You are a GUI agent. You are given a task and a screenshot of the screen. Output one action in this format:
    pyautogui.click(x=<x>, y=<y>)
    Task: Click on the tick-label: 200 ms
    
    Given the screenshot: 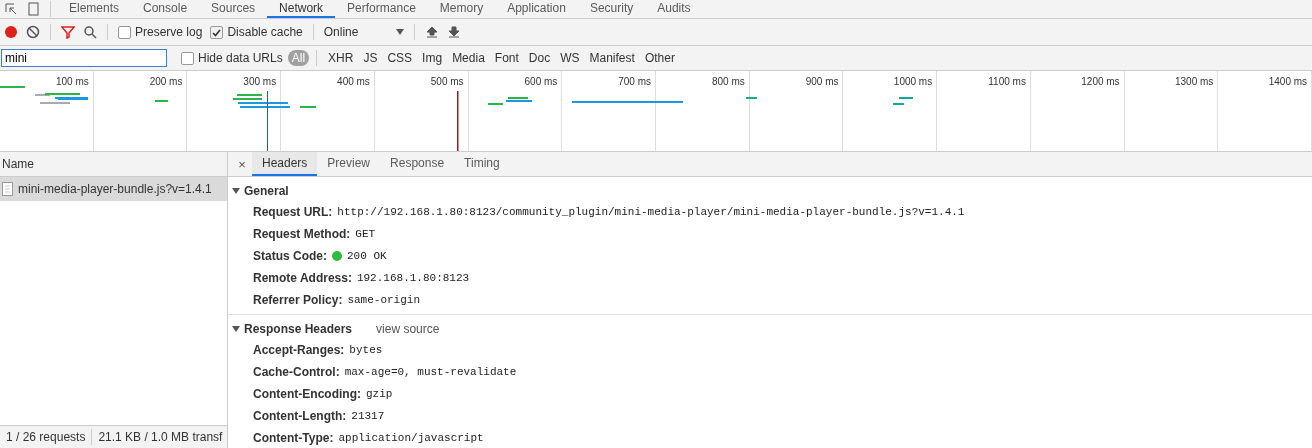 What is the action you would take?
    pyautogui.click(x=166, y=81)
    